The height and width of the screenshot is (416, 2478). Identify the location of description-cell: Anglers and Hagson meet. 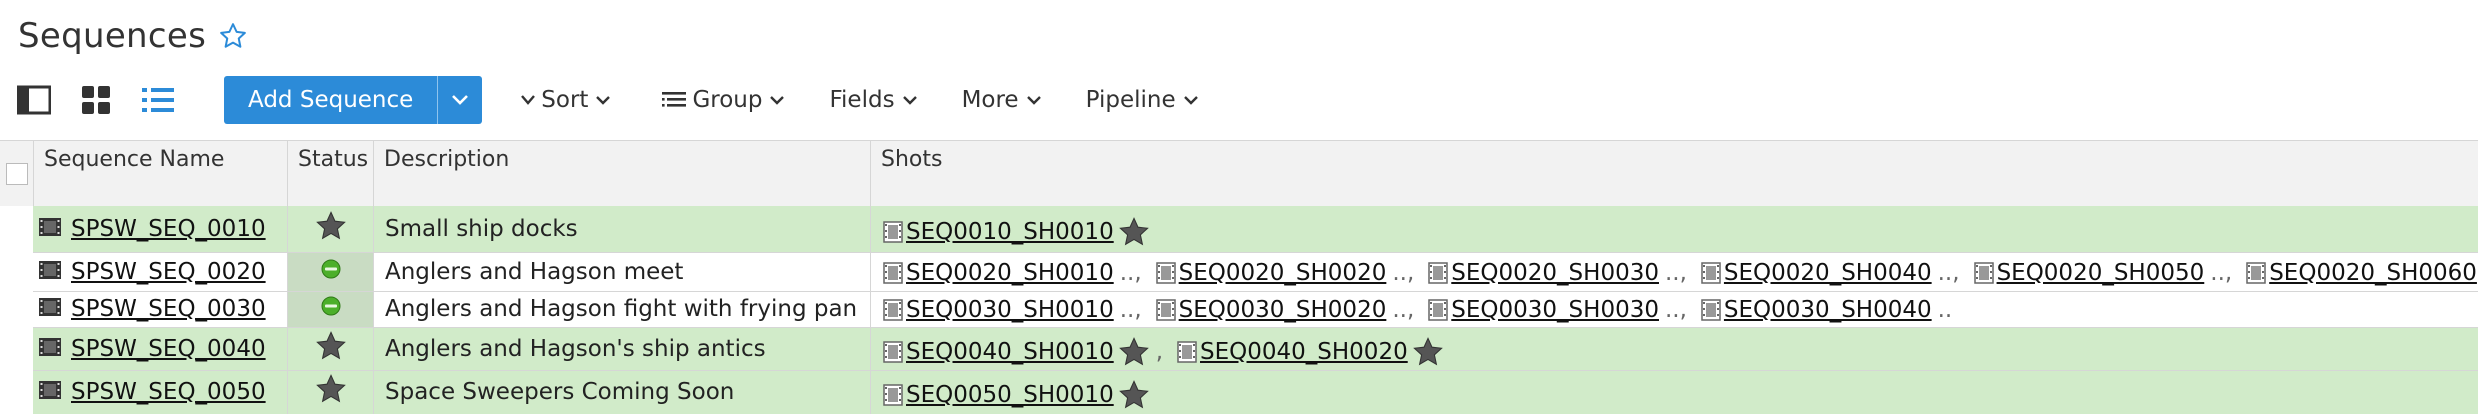
(621, 271).